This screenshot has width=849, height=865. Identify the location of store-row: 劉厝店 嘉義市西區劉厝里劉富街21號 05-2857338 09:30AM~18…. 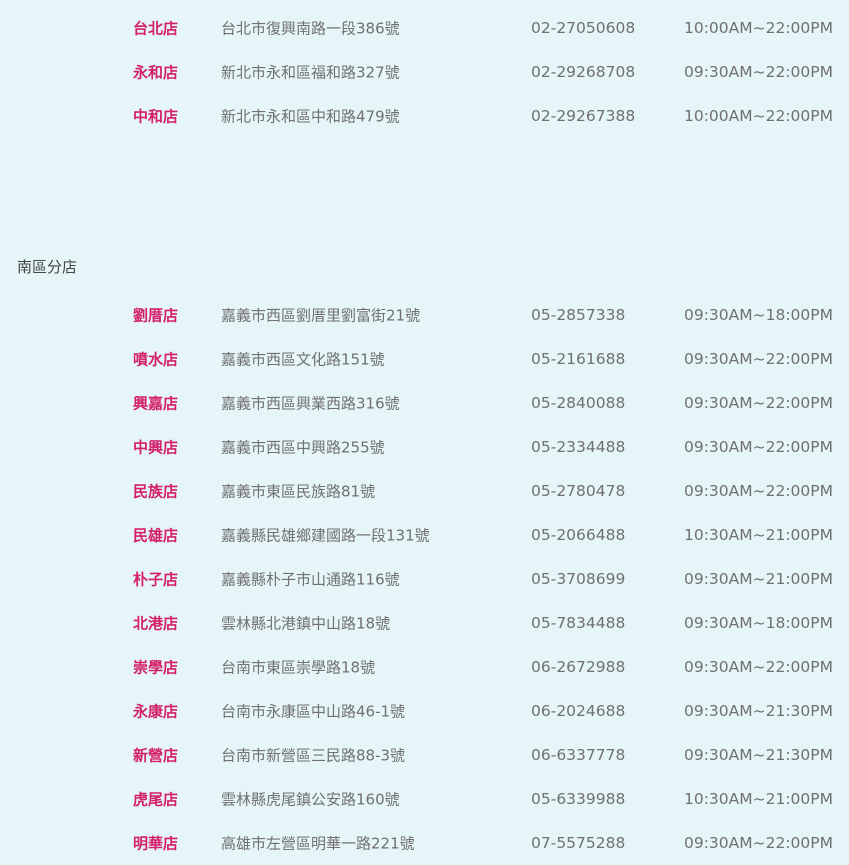
(424, 315).